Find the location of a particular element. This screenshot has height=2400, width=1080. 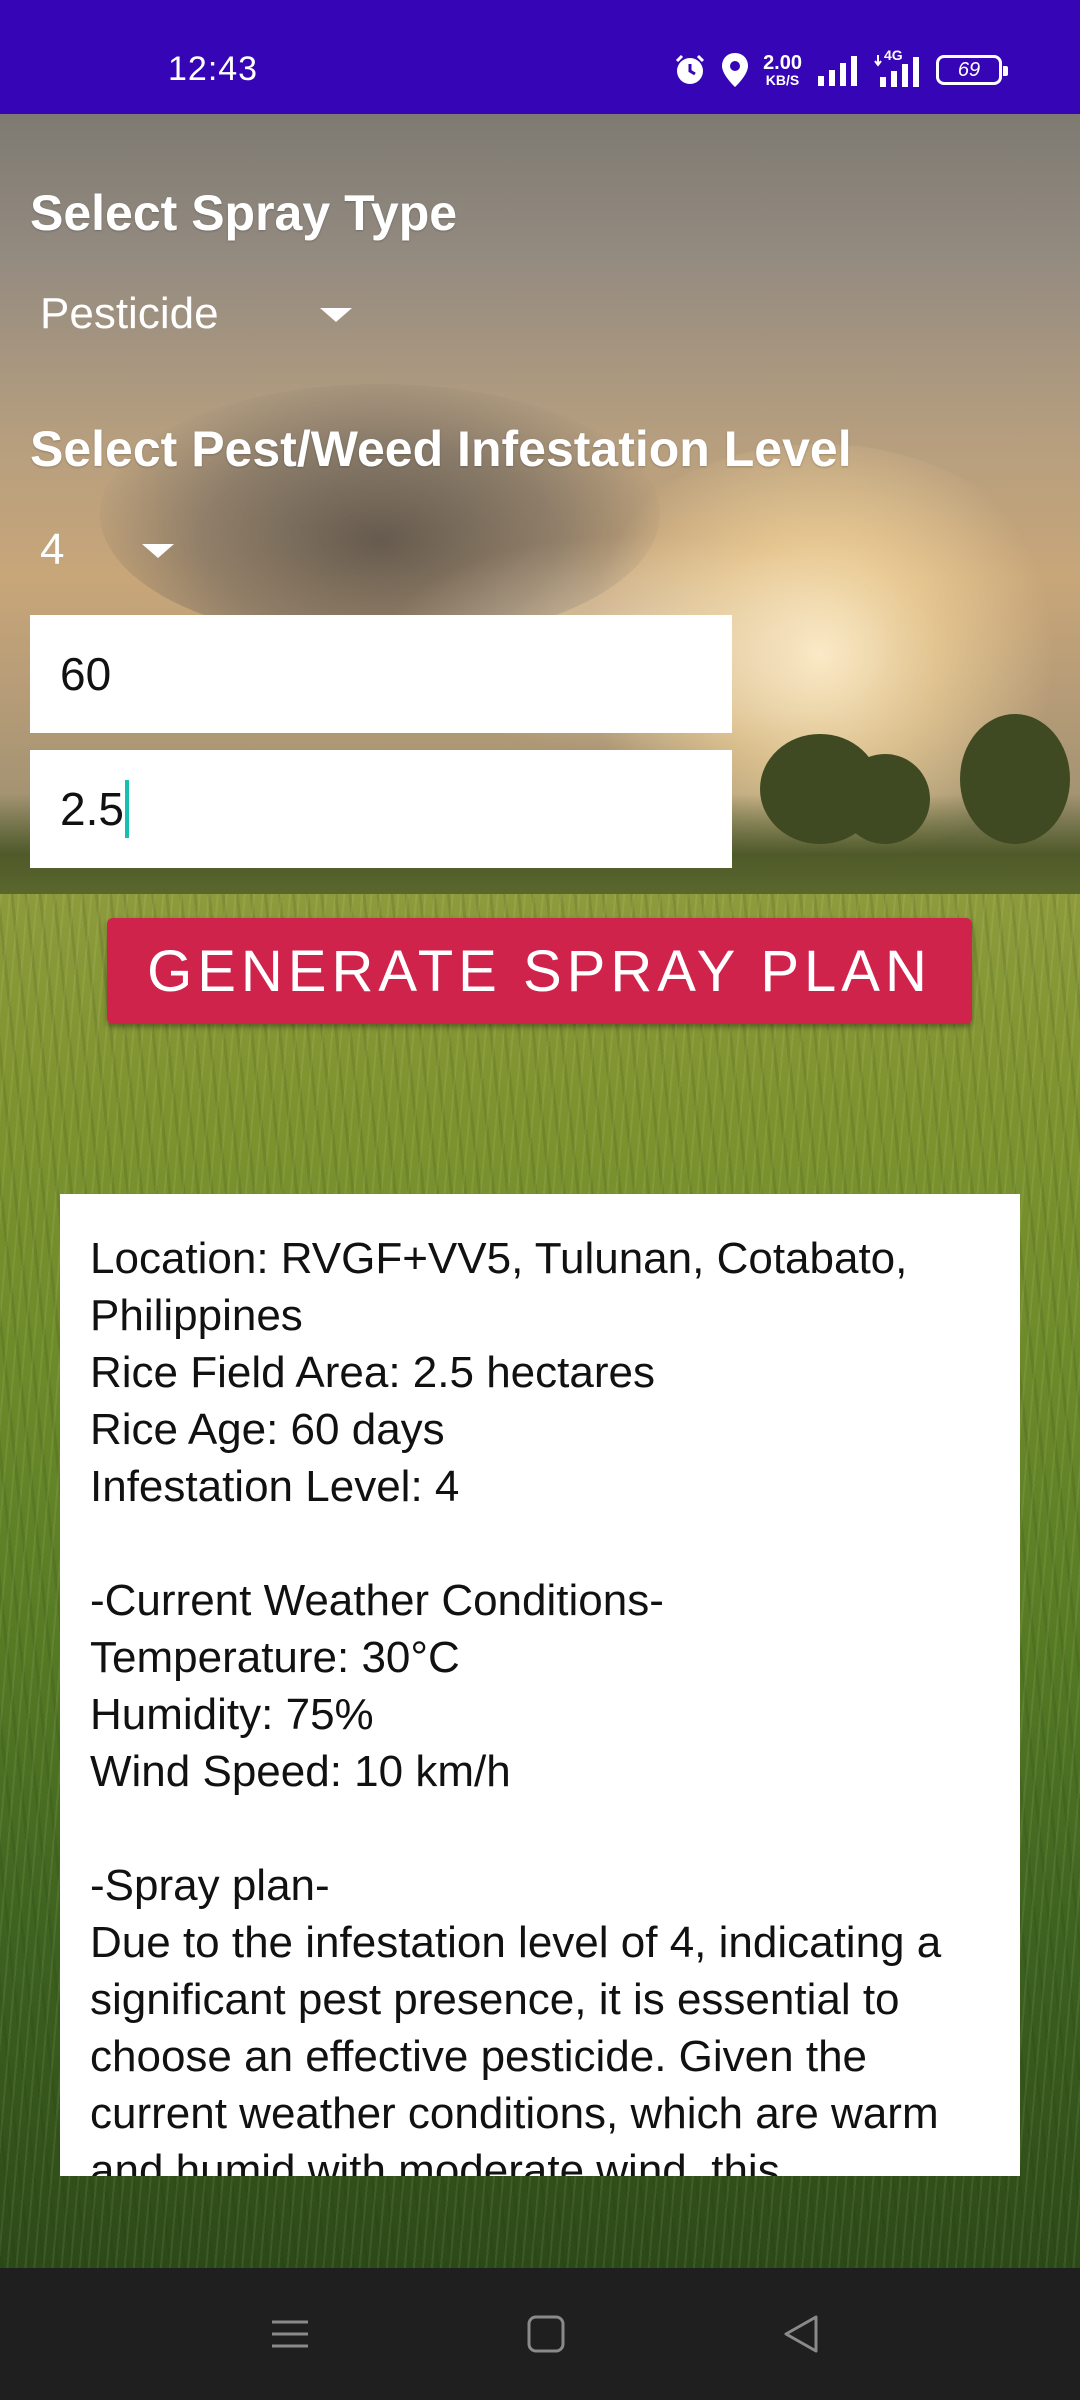

alarm-icon is located at coordinates (690, 70).